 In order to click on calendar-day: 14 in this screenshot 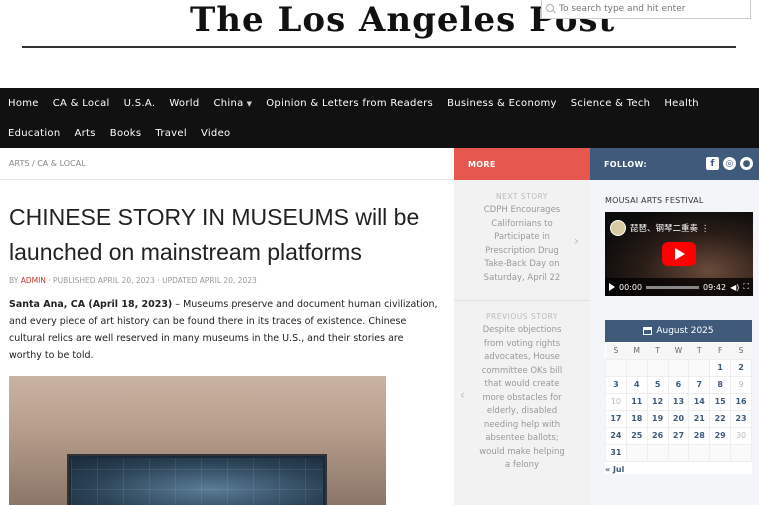, I will do `click(699, 401)`.